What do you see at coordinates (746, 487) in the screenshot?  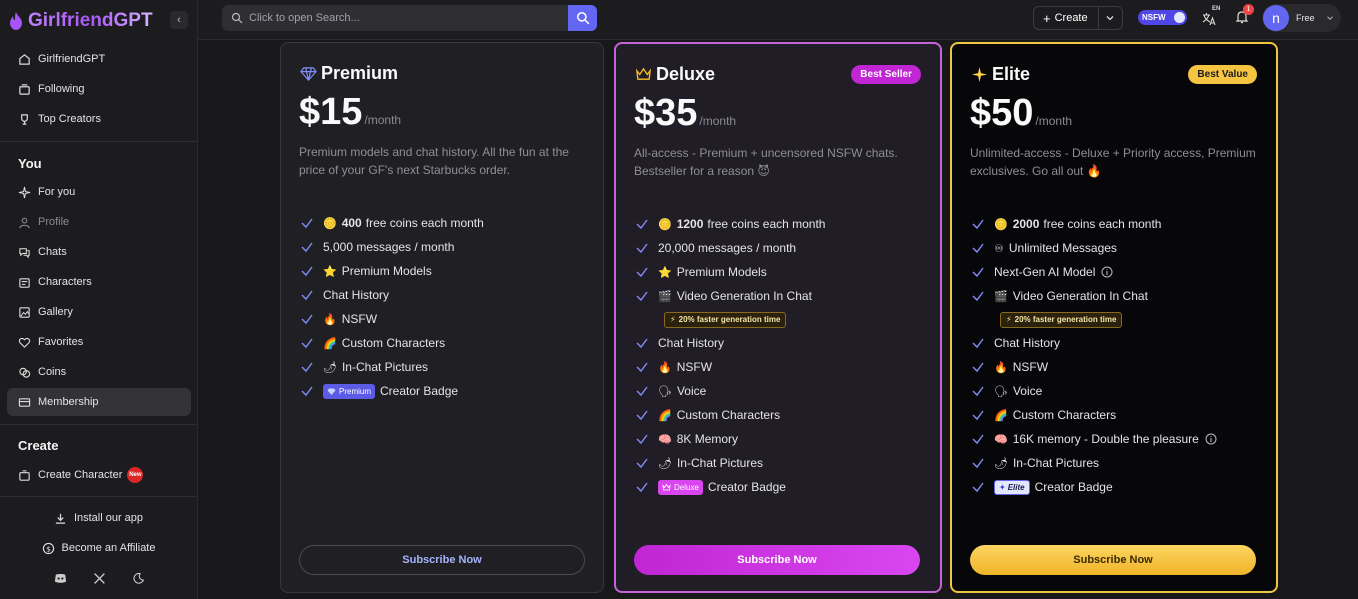 I see `feature-label: Creator Badge` at bounding box center [746, 487].